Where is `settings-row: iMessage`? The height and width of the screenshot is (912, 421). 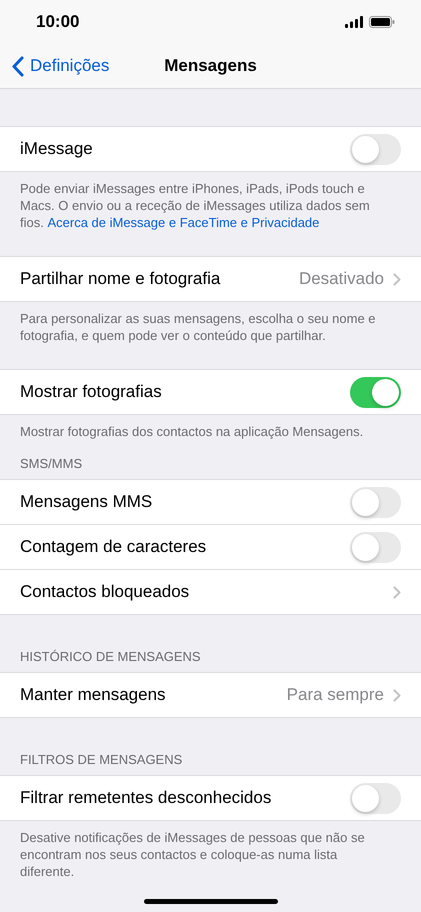 settings-row: iMessage is located at coordinates (210, 149).